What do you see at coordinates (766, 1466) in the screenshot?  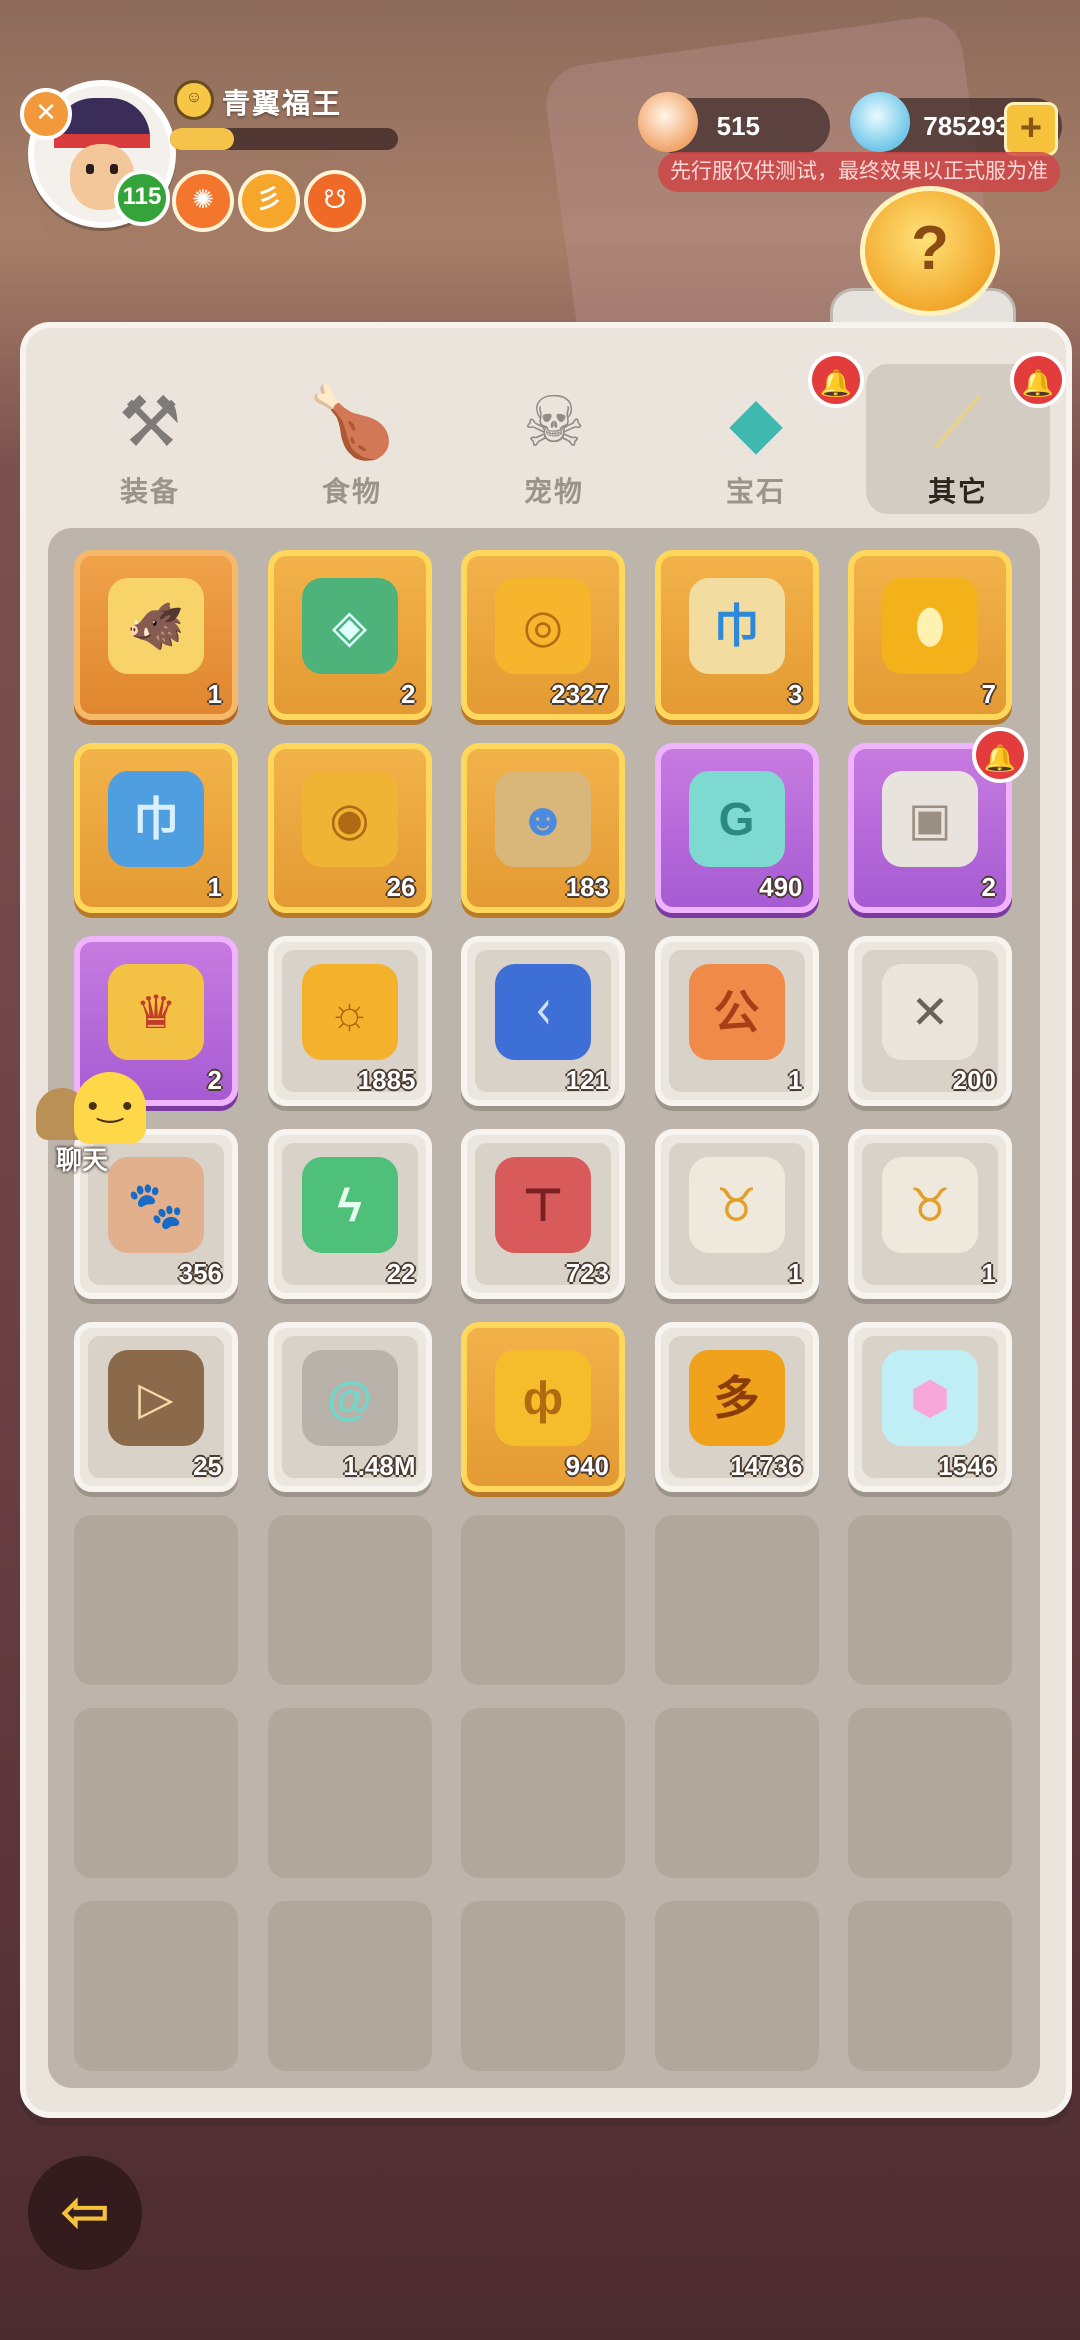 I see `item-count: 14736` at bounding box center [766, 1466].